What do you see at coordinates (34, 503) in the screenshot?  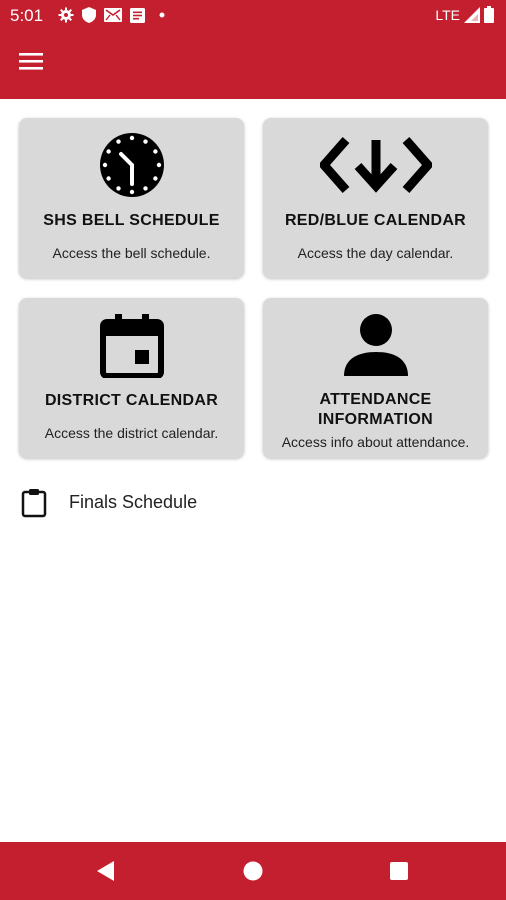 I see `clipboard-icon` at bounding box center [34, 503].